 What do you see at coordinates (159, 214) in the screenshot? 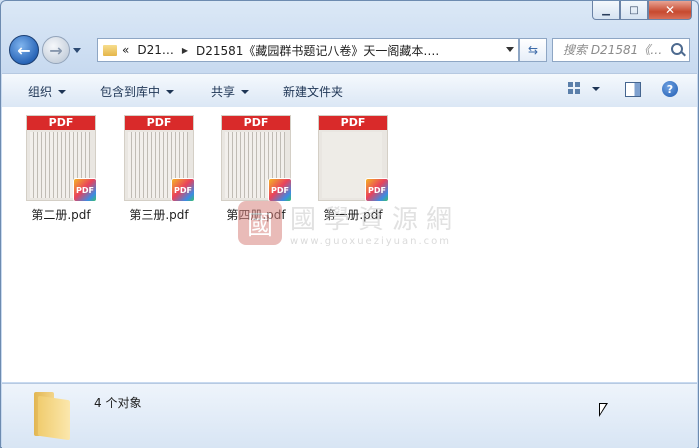
I see `file-name: 第三册.pdf` at bounding box center [159, 214].